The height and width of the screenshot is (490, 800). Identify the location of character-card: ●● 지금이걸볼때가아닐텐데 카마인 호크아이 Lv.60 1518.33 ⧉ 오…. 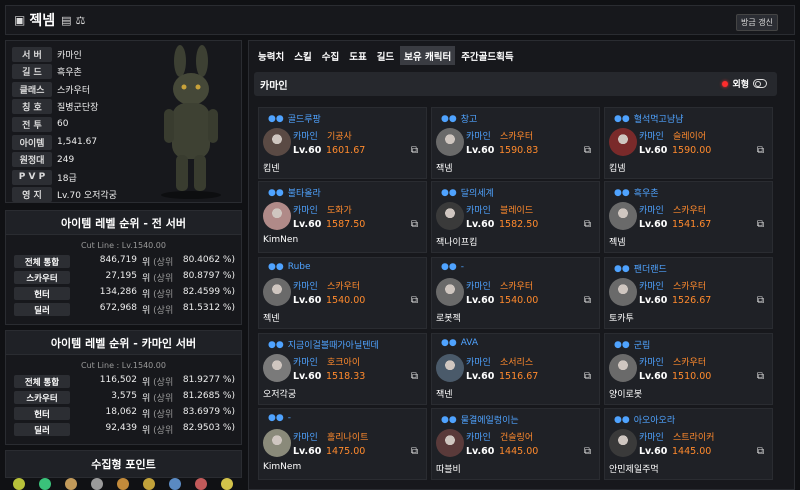
(342, 369).